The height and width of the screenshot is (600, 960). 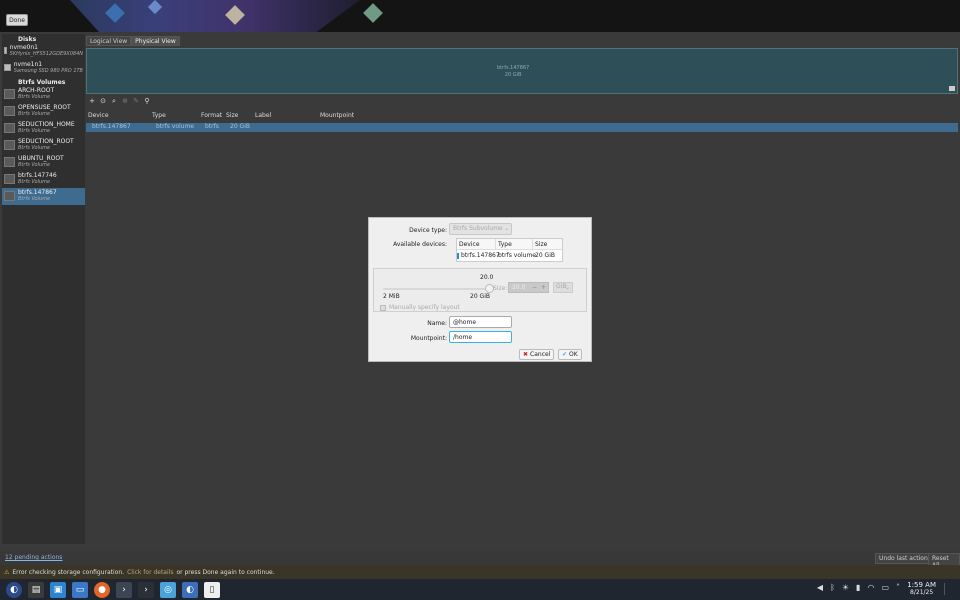 I want to click on device-toolbar: + ⊙ ⌕ ⊕ ✎ ⚲, so click(x=119, y=102).